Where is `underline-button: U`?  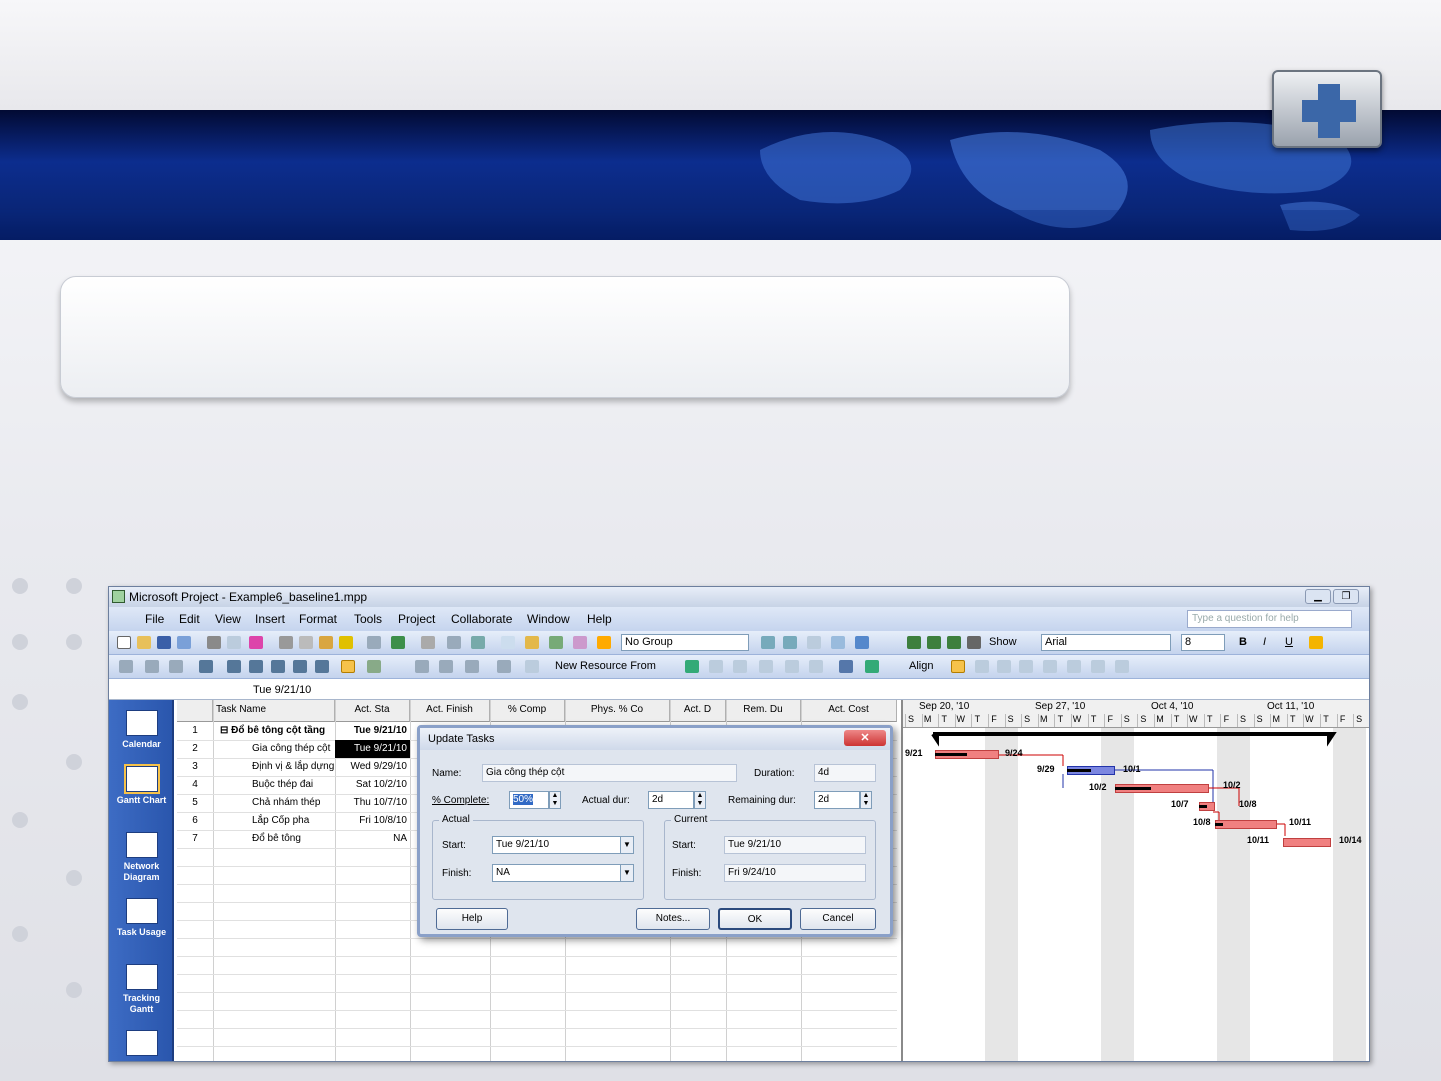 underline-button: U is located at coordinates (1289, 642).